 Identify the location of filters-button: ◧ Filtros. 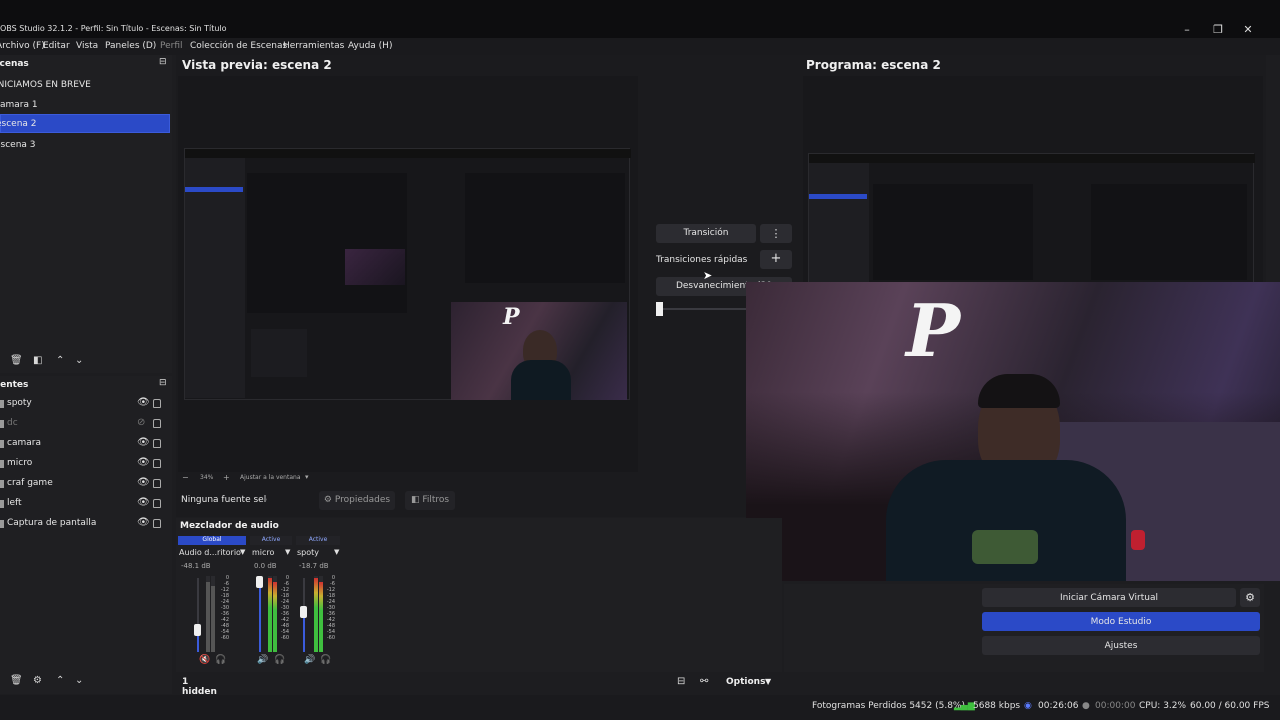
(430, 500).